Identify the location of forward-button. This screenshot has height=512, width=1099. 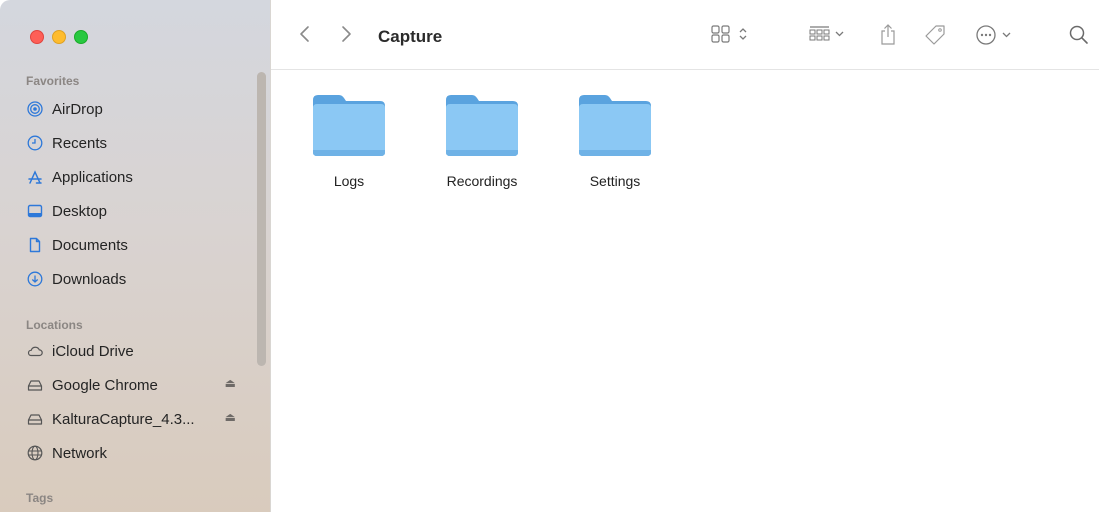
(346, 34).